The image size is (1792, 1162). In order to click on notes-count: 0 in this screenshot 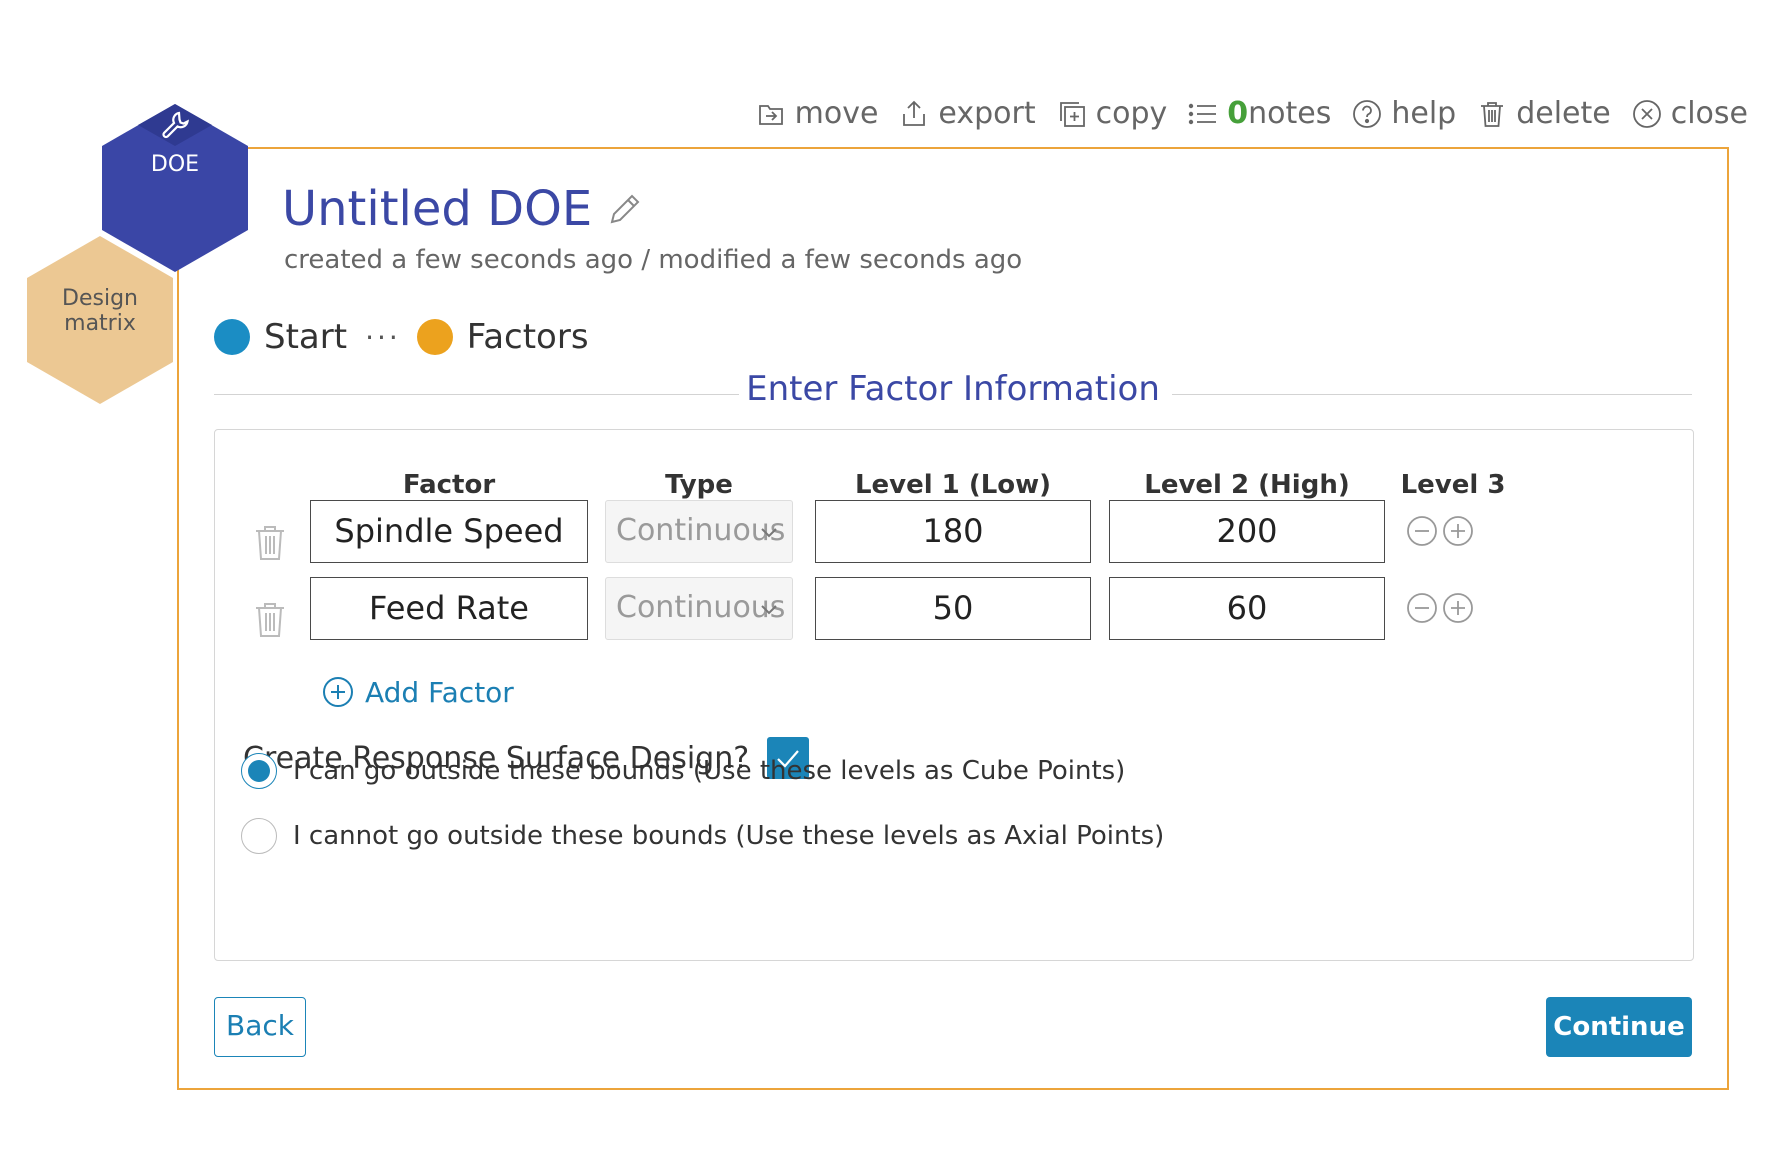, I will do `click(1238, 113)`.